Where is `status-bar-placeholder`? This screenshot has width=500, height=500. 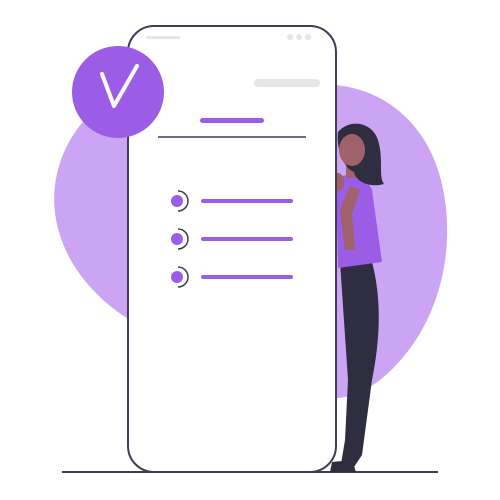
status-bar-placeholder is located at coordinates (163, 37).